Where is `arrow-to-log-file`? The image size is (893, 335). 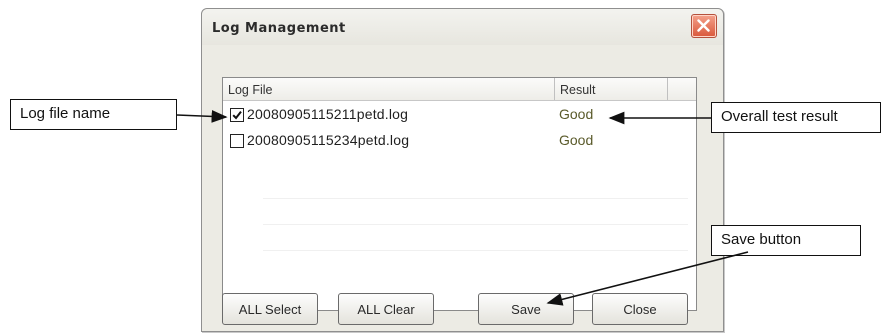 arrow-to-log-file is located at coordinates (202, 116).